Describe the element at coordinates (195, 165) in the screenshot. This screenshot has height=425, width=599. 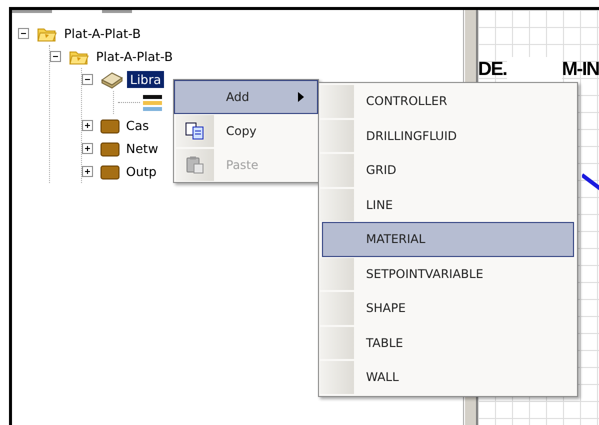
I see `paste-icon` at that location.